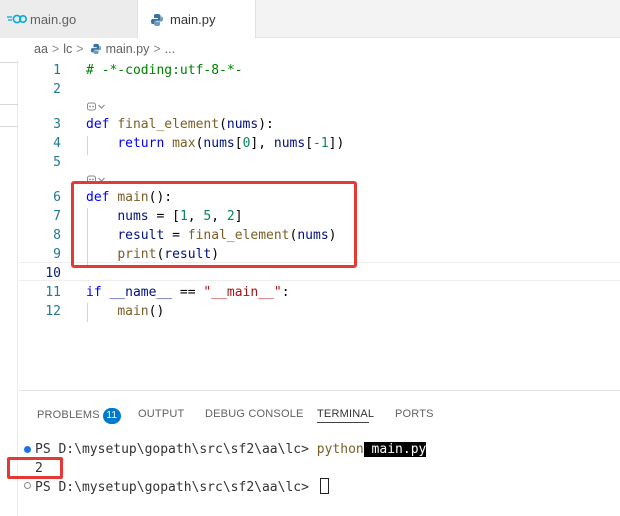  I want to click on command-success-dot, so click(27, 449).